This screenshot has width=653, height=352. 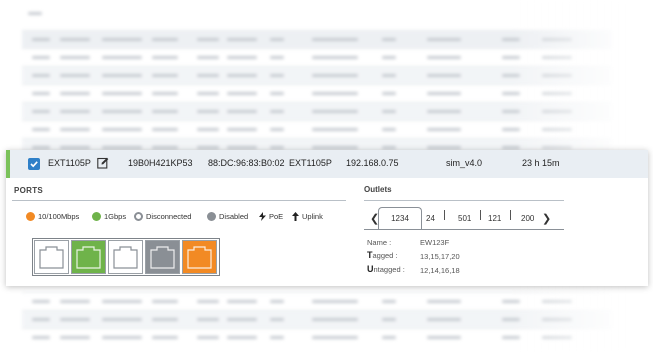 What do you see at coordinates (379, 242) in the screenshot?
I see `outlet-name-label: Name :` at bounding box center [379, 242].